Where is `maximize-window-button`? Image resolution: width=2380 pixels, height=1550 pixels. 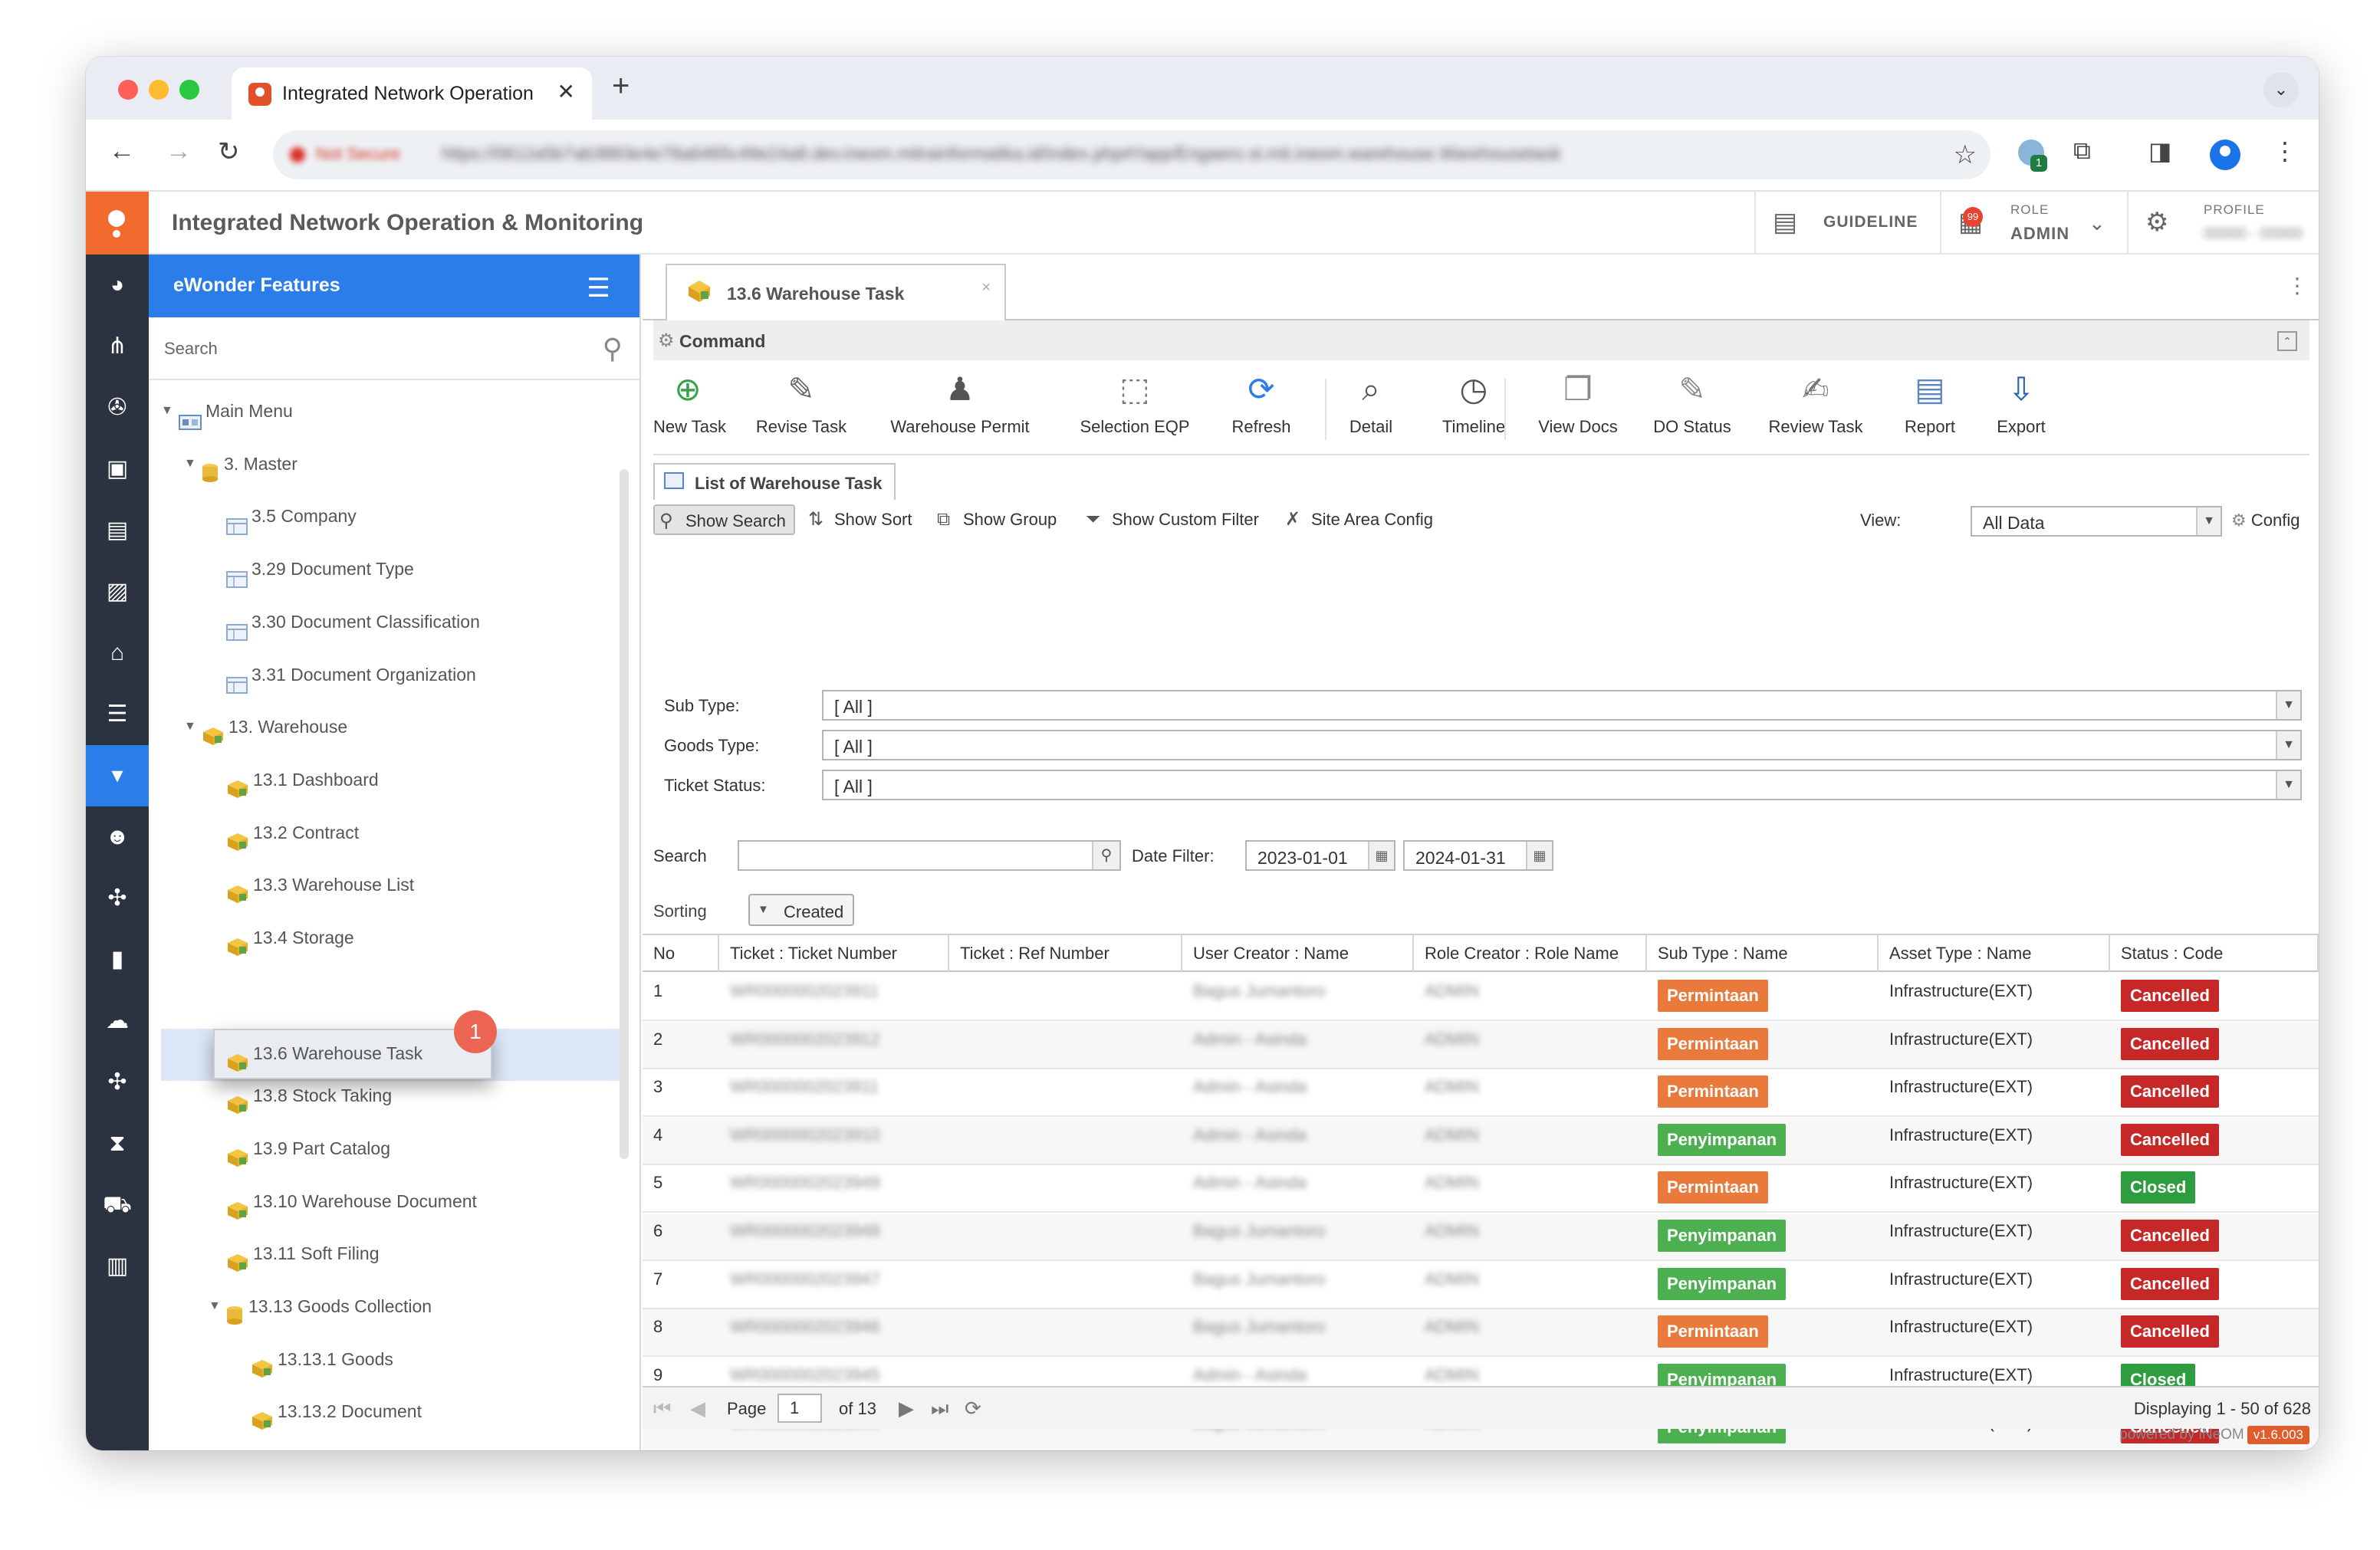 maximize-window-button is located at coordinates (189, 90).